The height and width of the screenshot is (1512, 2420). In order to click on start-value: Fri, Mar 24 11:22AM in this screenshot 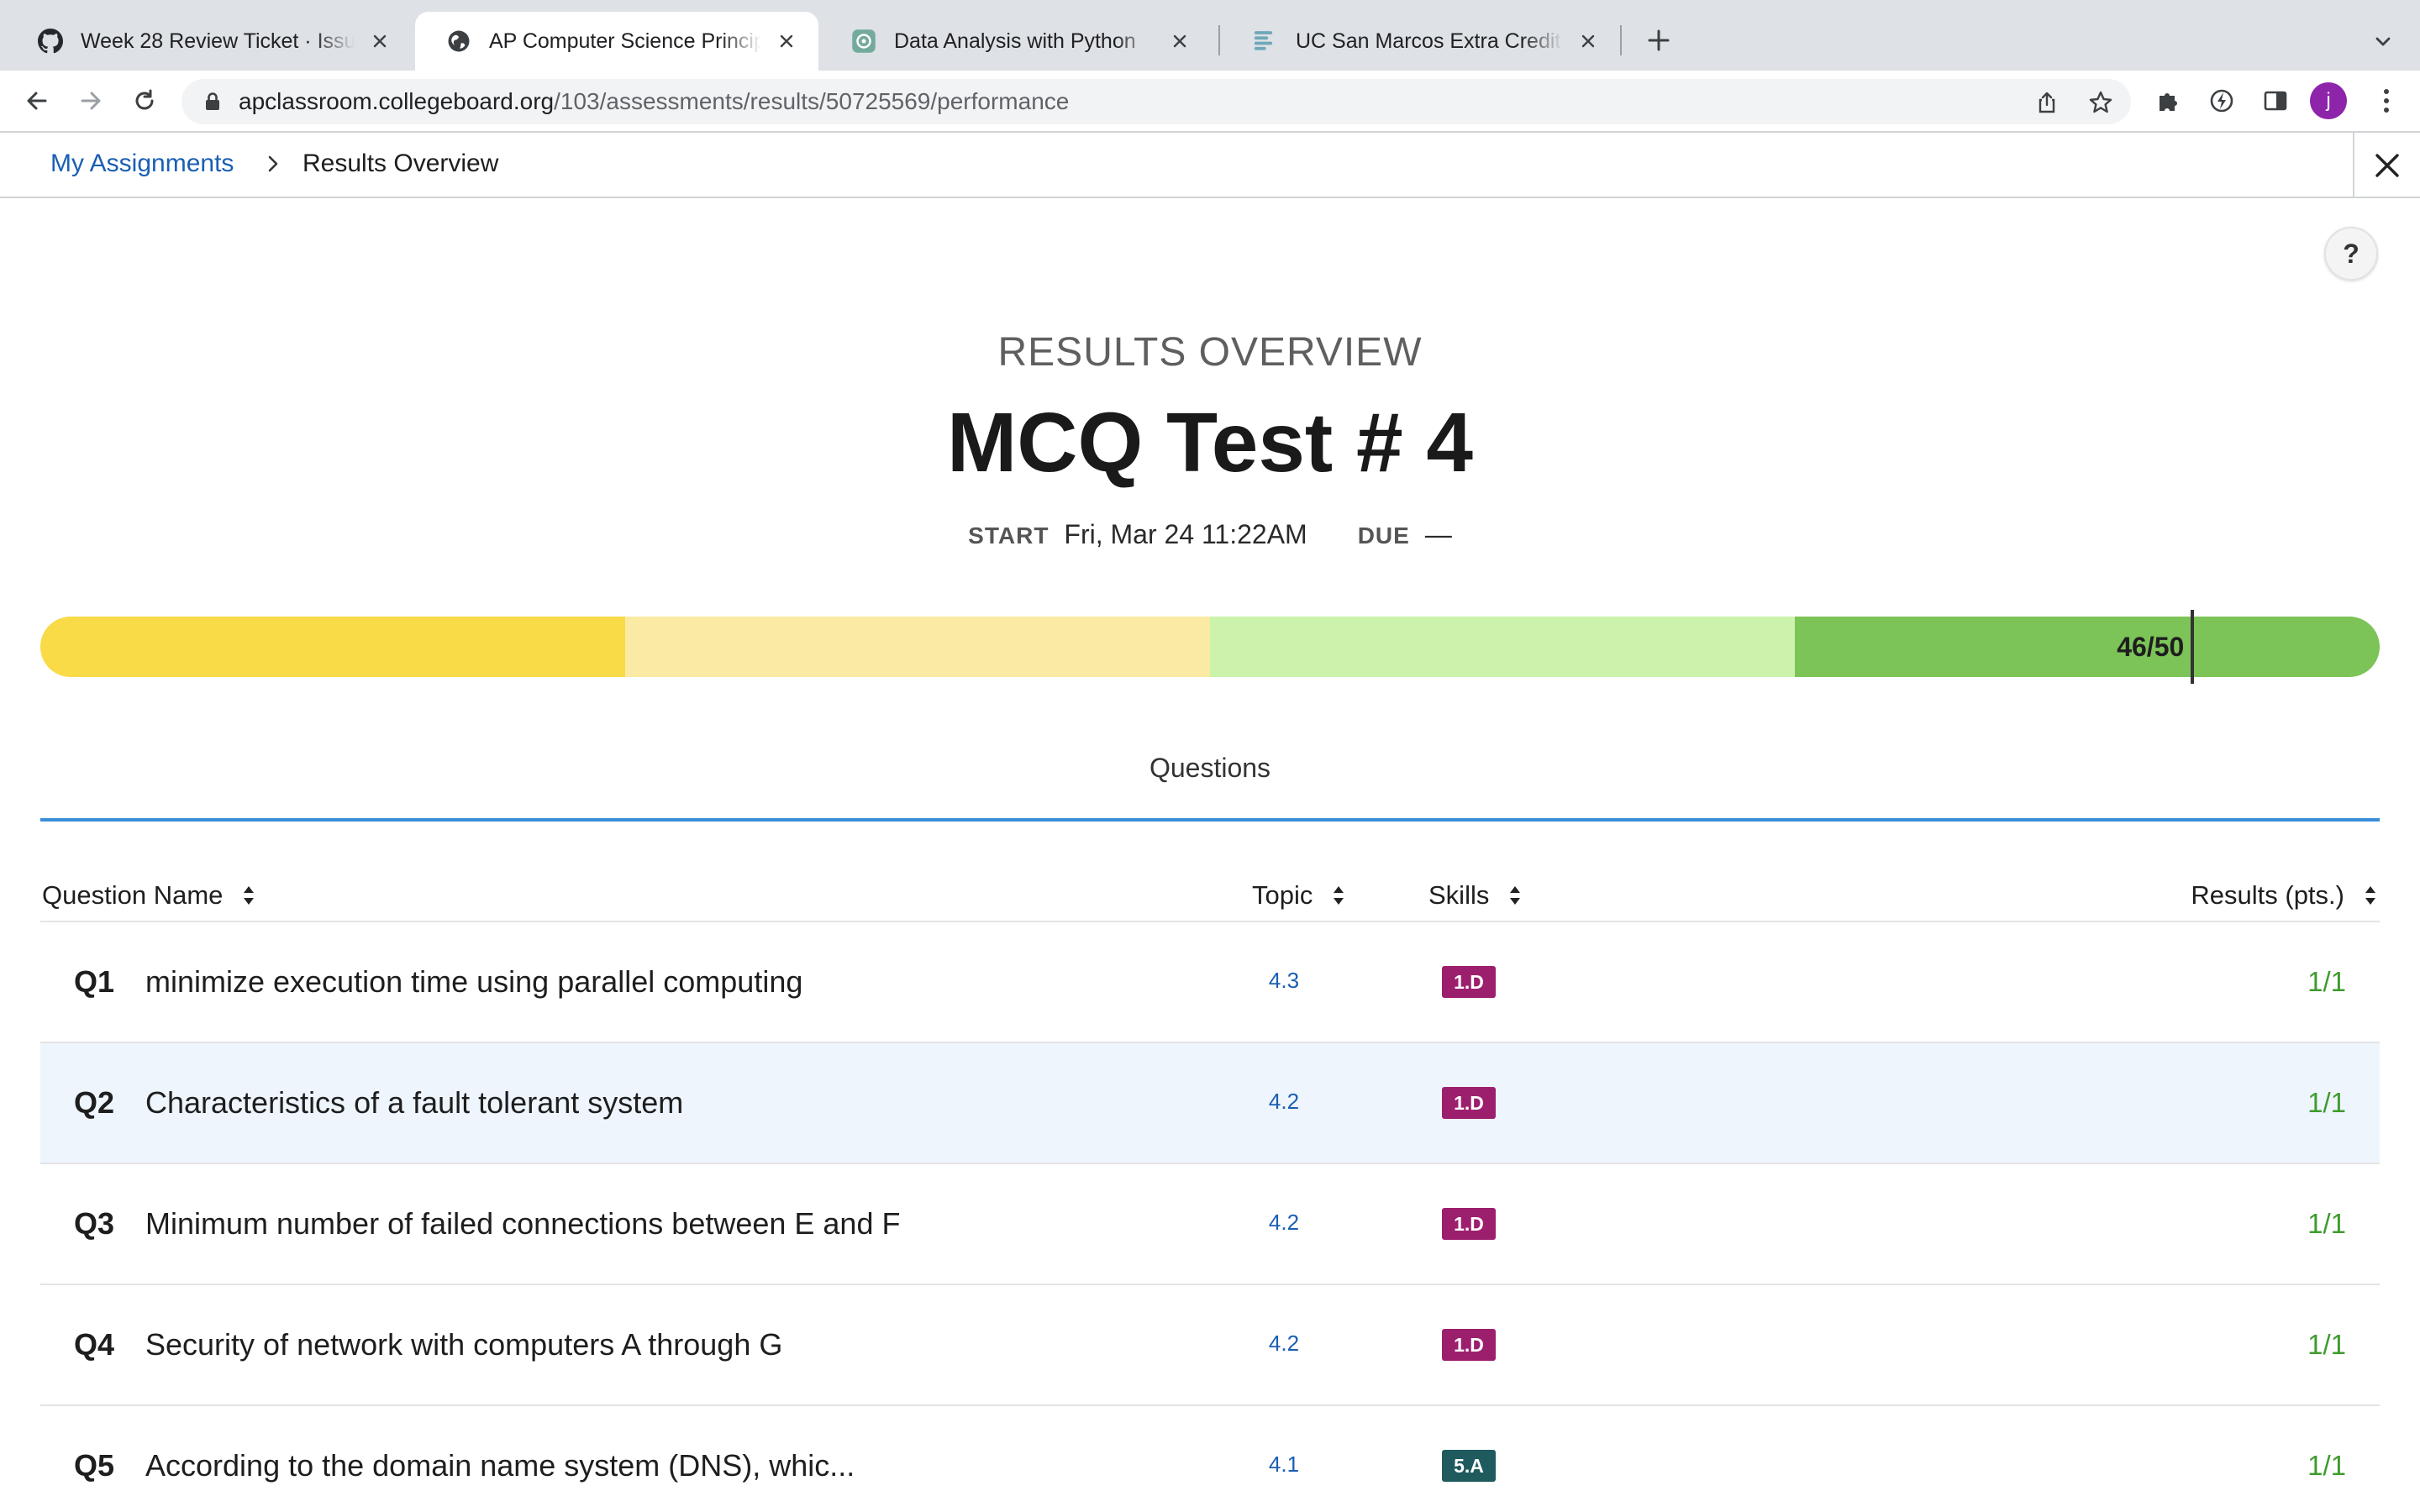, I will do `click(1185, 534)`.